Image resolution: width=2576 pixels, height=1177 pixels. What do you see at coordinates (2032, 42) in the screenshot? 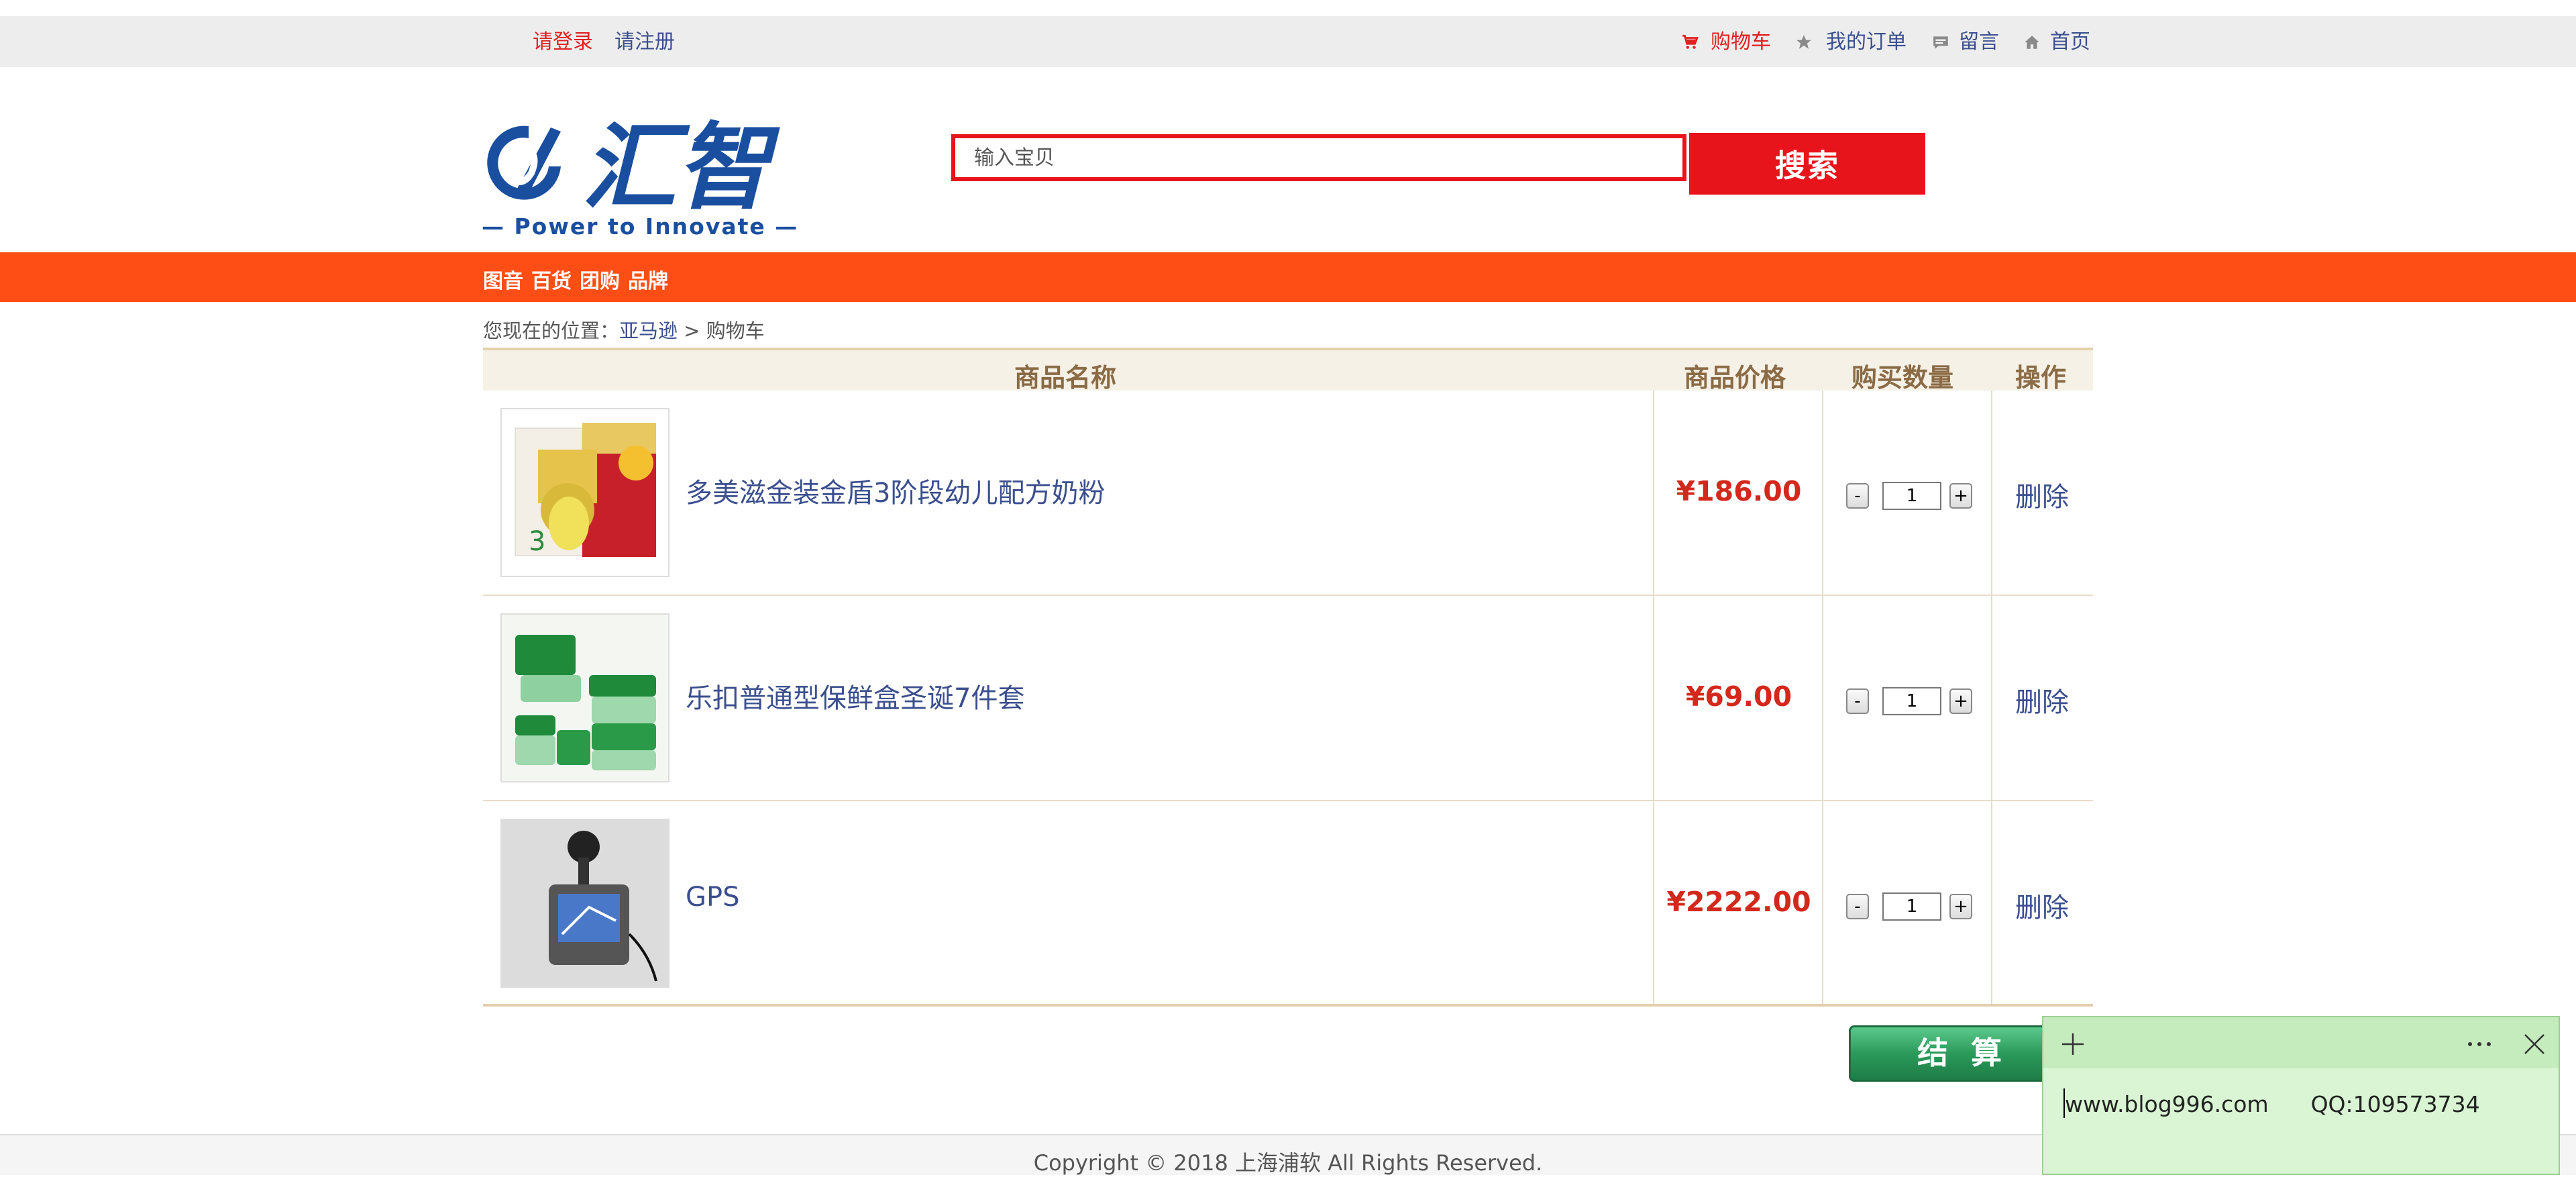
I see `home-icon` at bounding box center [2032, 42].